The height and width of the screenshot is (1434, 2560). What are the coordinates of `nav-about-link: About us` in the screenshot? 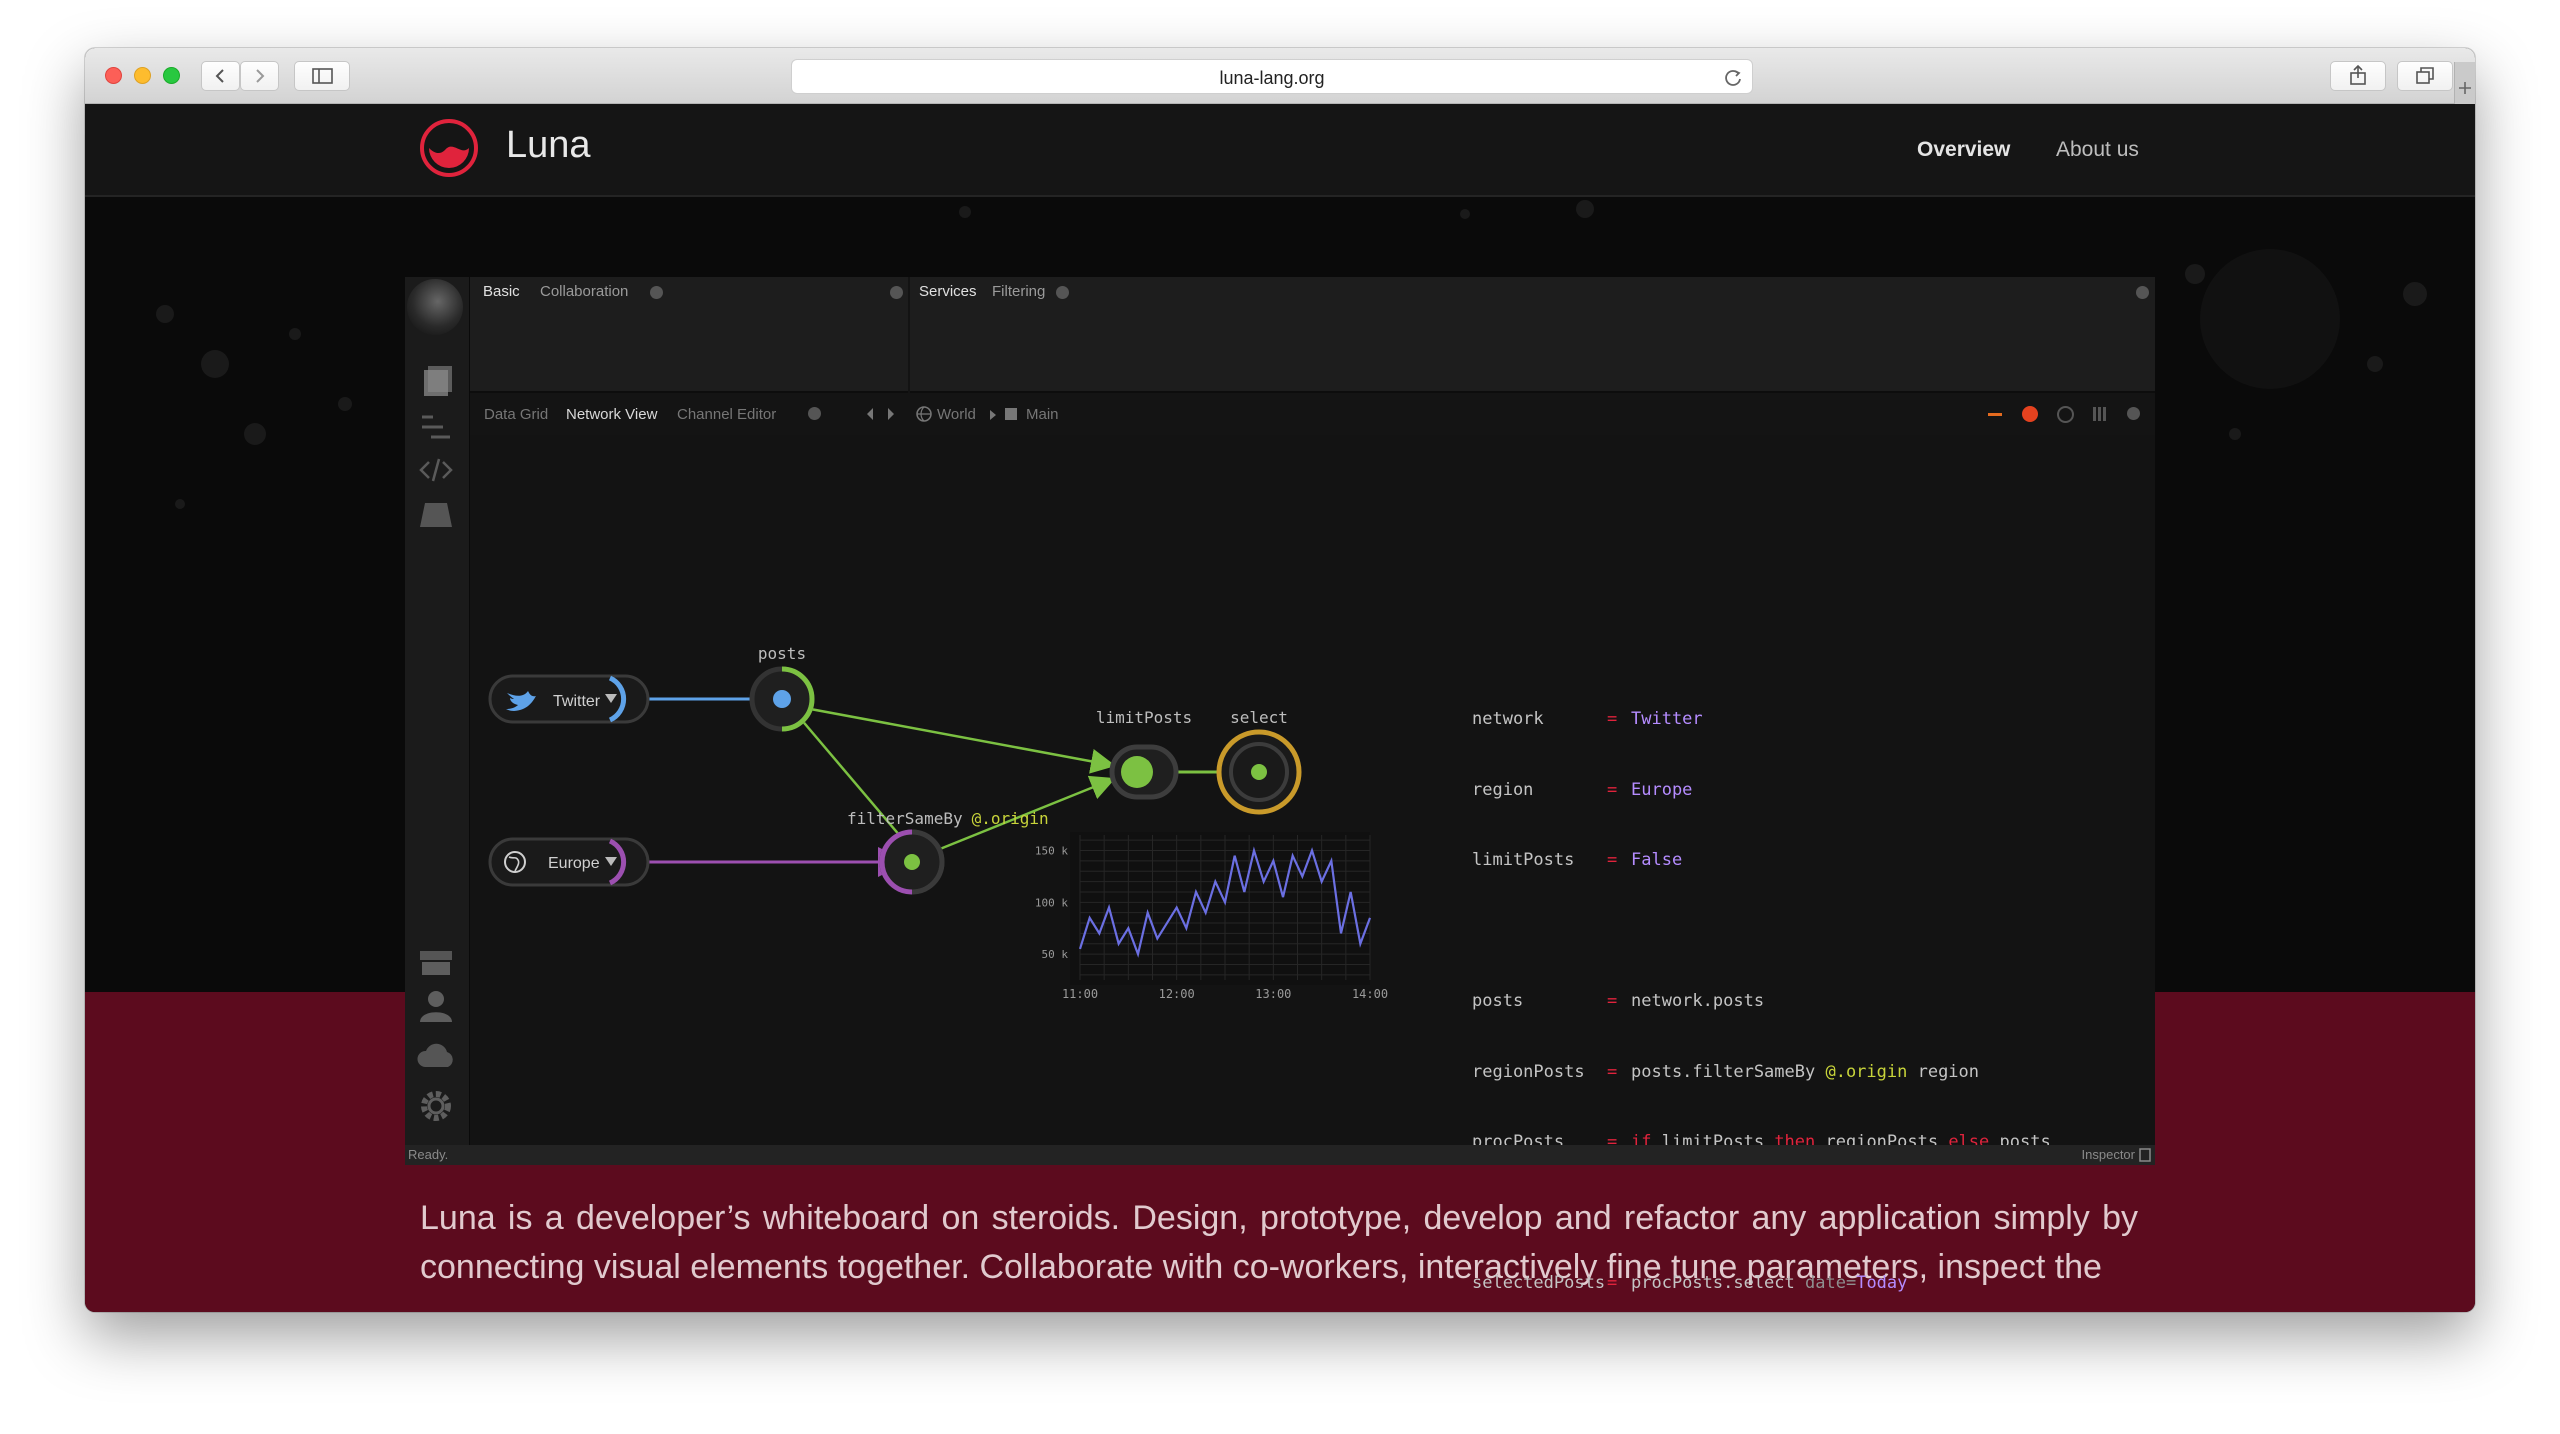 It's located at (2097, 150).